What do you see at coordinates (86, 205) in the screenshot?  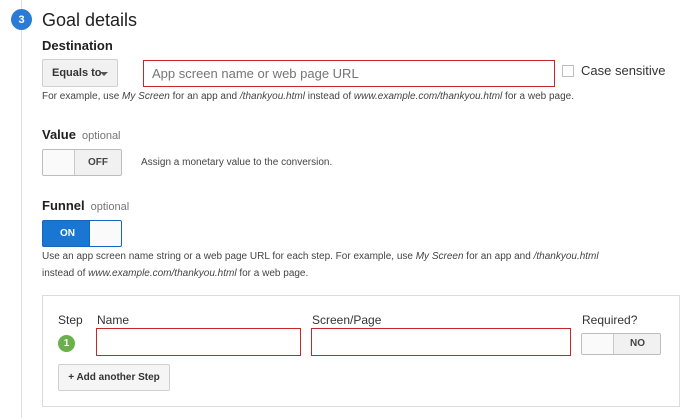 I see `funnel-label: Funnel optional` at bounding box center [86, 205].